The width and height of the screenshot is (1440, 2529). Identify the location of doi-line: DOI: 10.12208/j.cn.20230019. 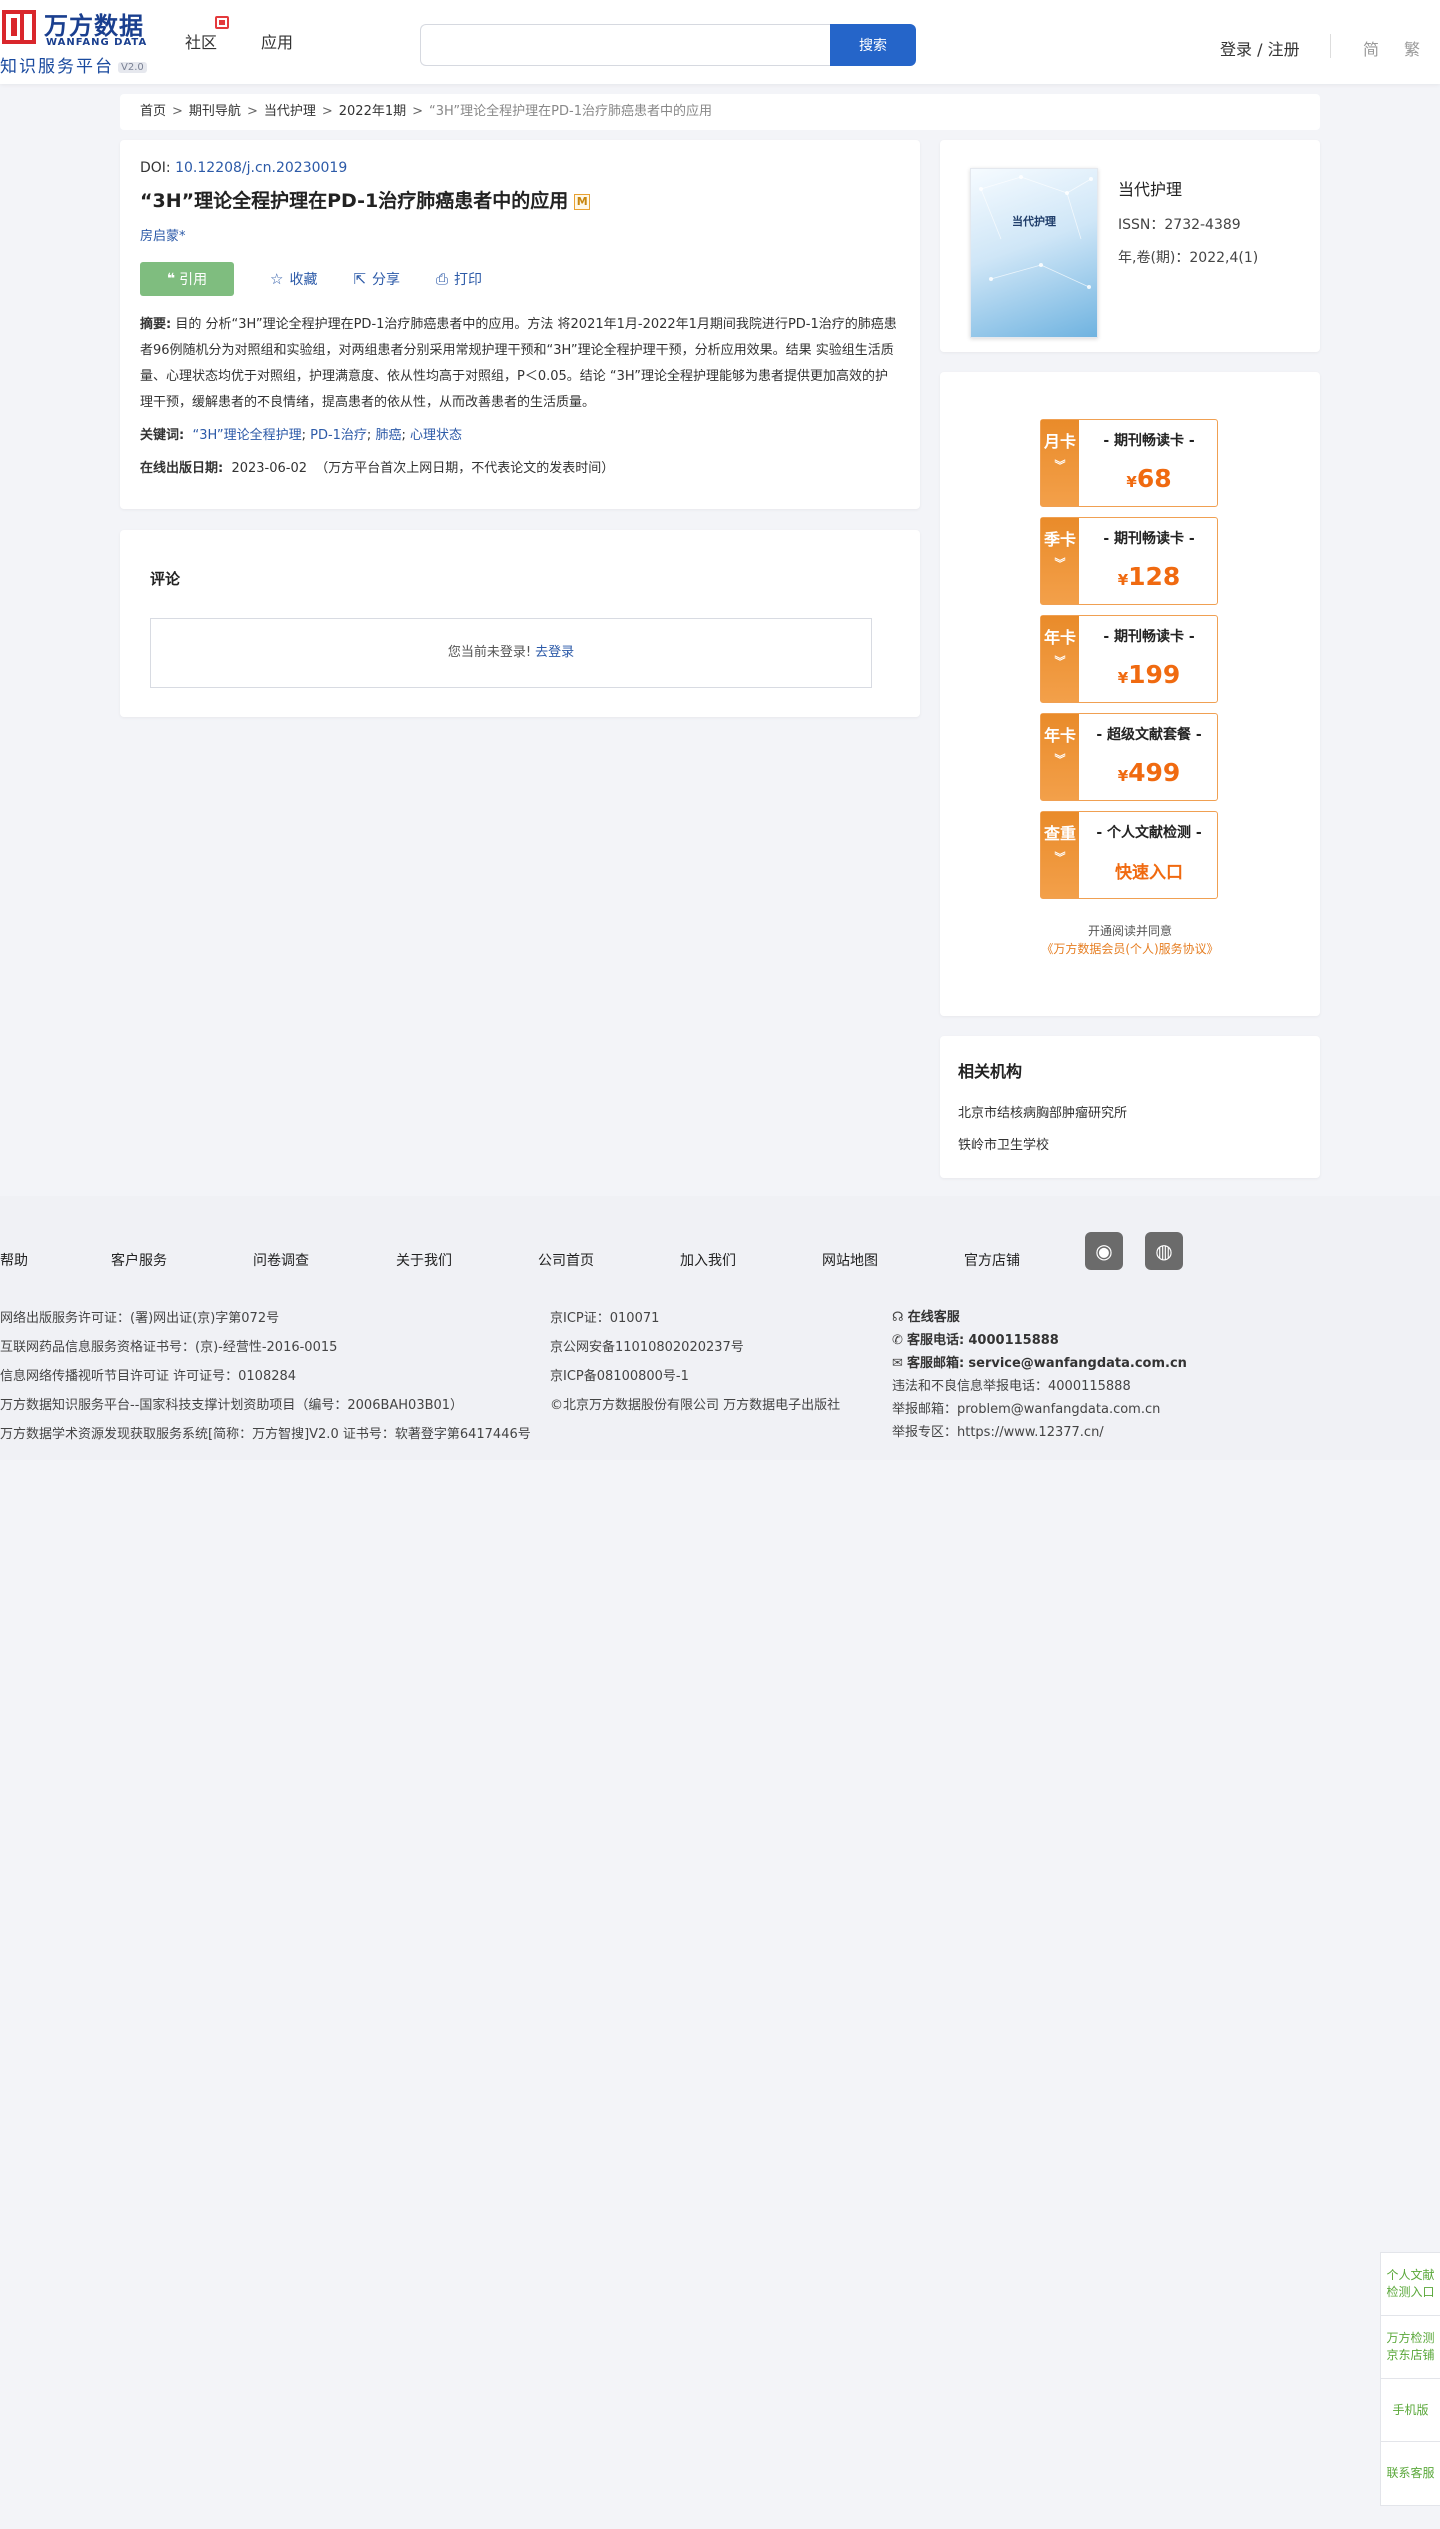
(520, 168).